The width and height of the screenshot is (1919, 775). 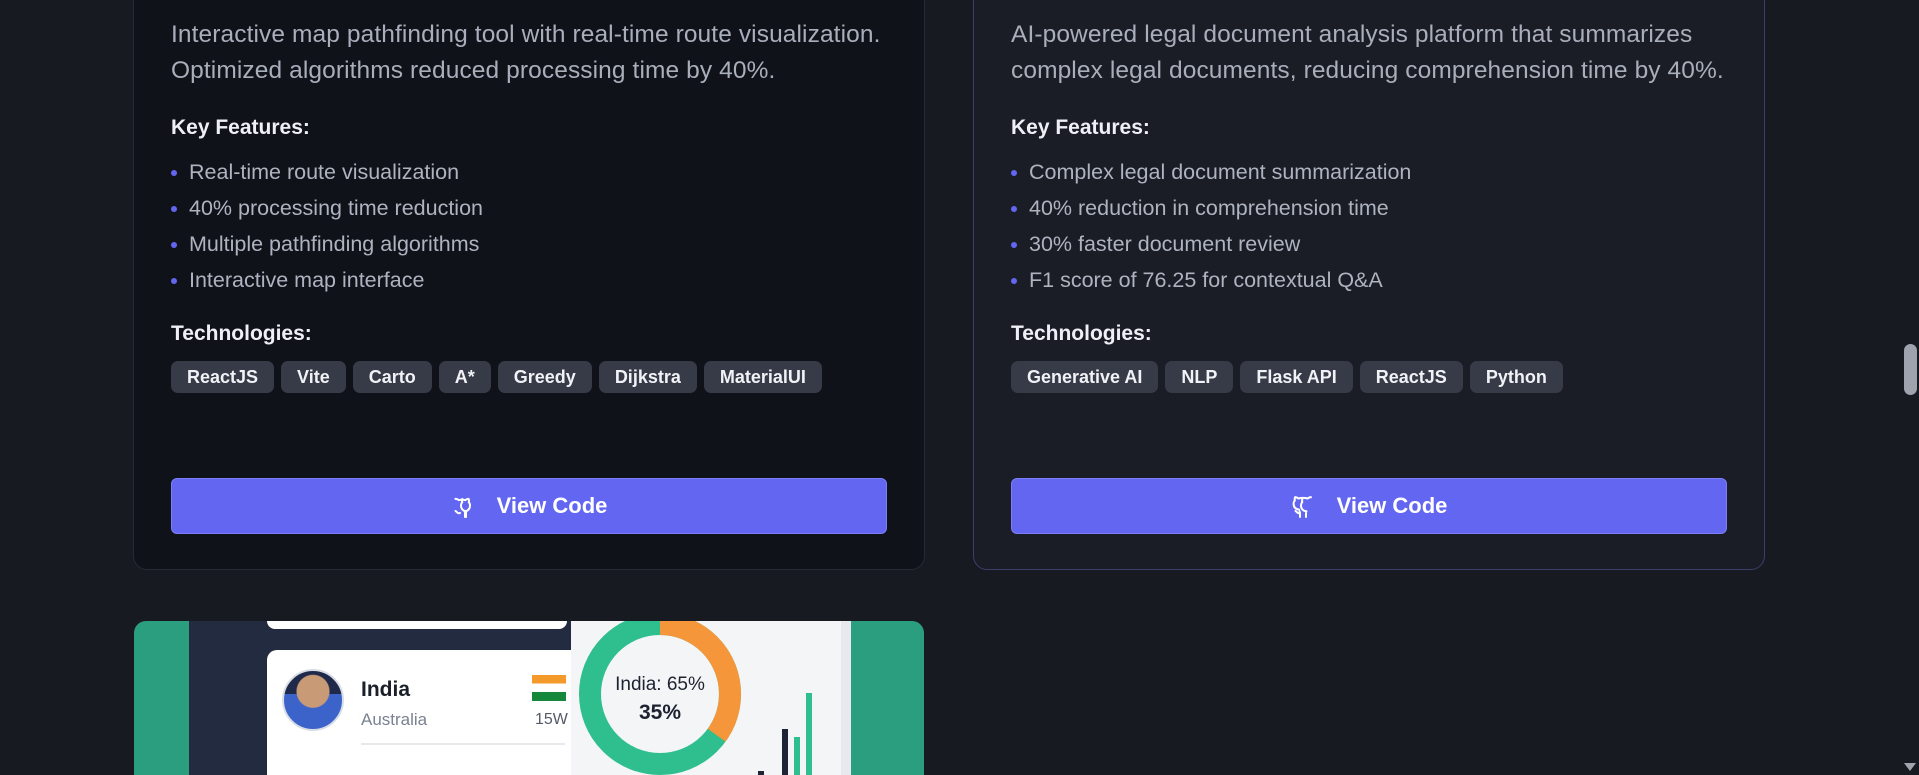 I want to click on tech-tag: Flask API, so click(x=1296, y=377).